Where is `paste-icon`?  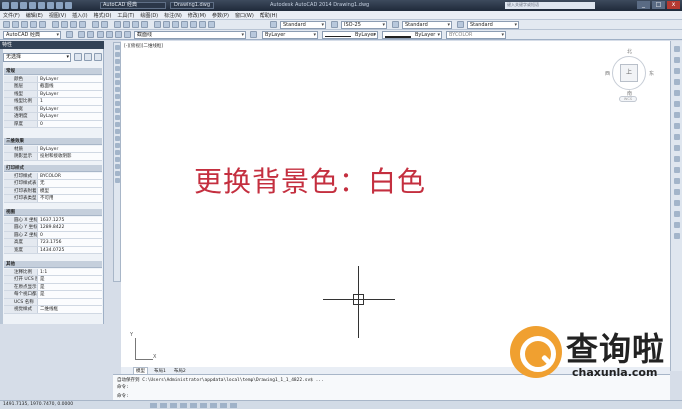
paste-icon is located at coordinates (73, 24).